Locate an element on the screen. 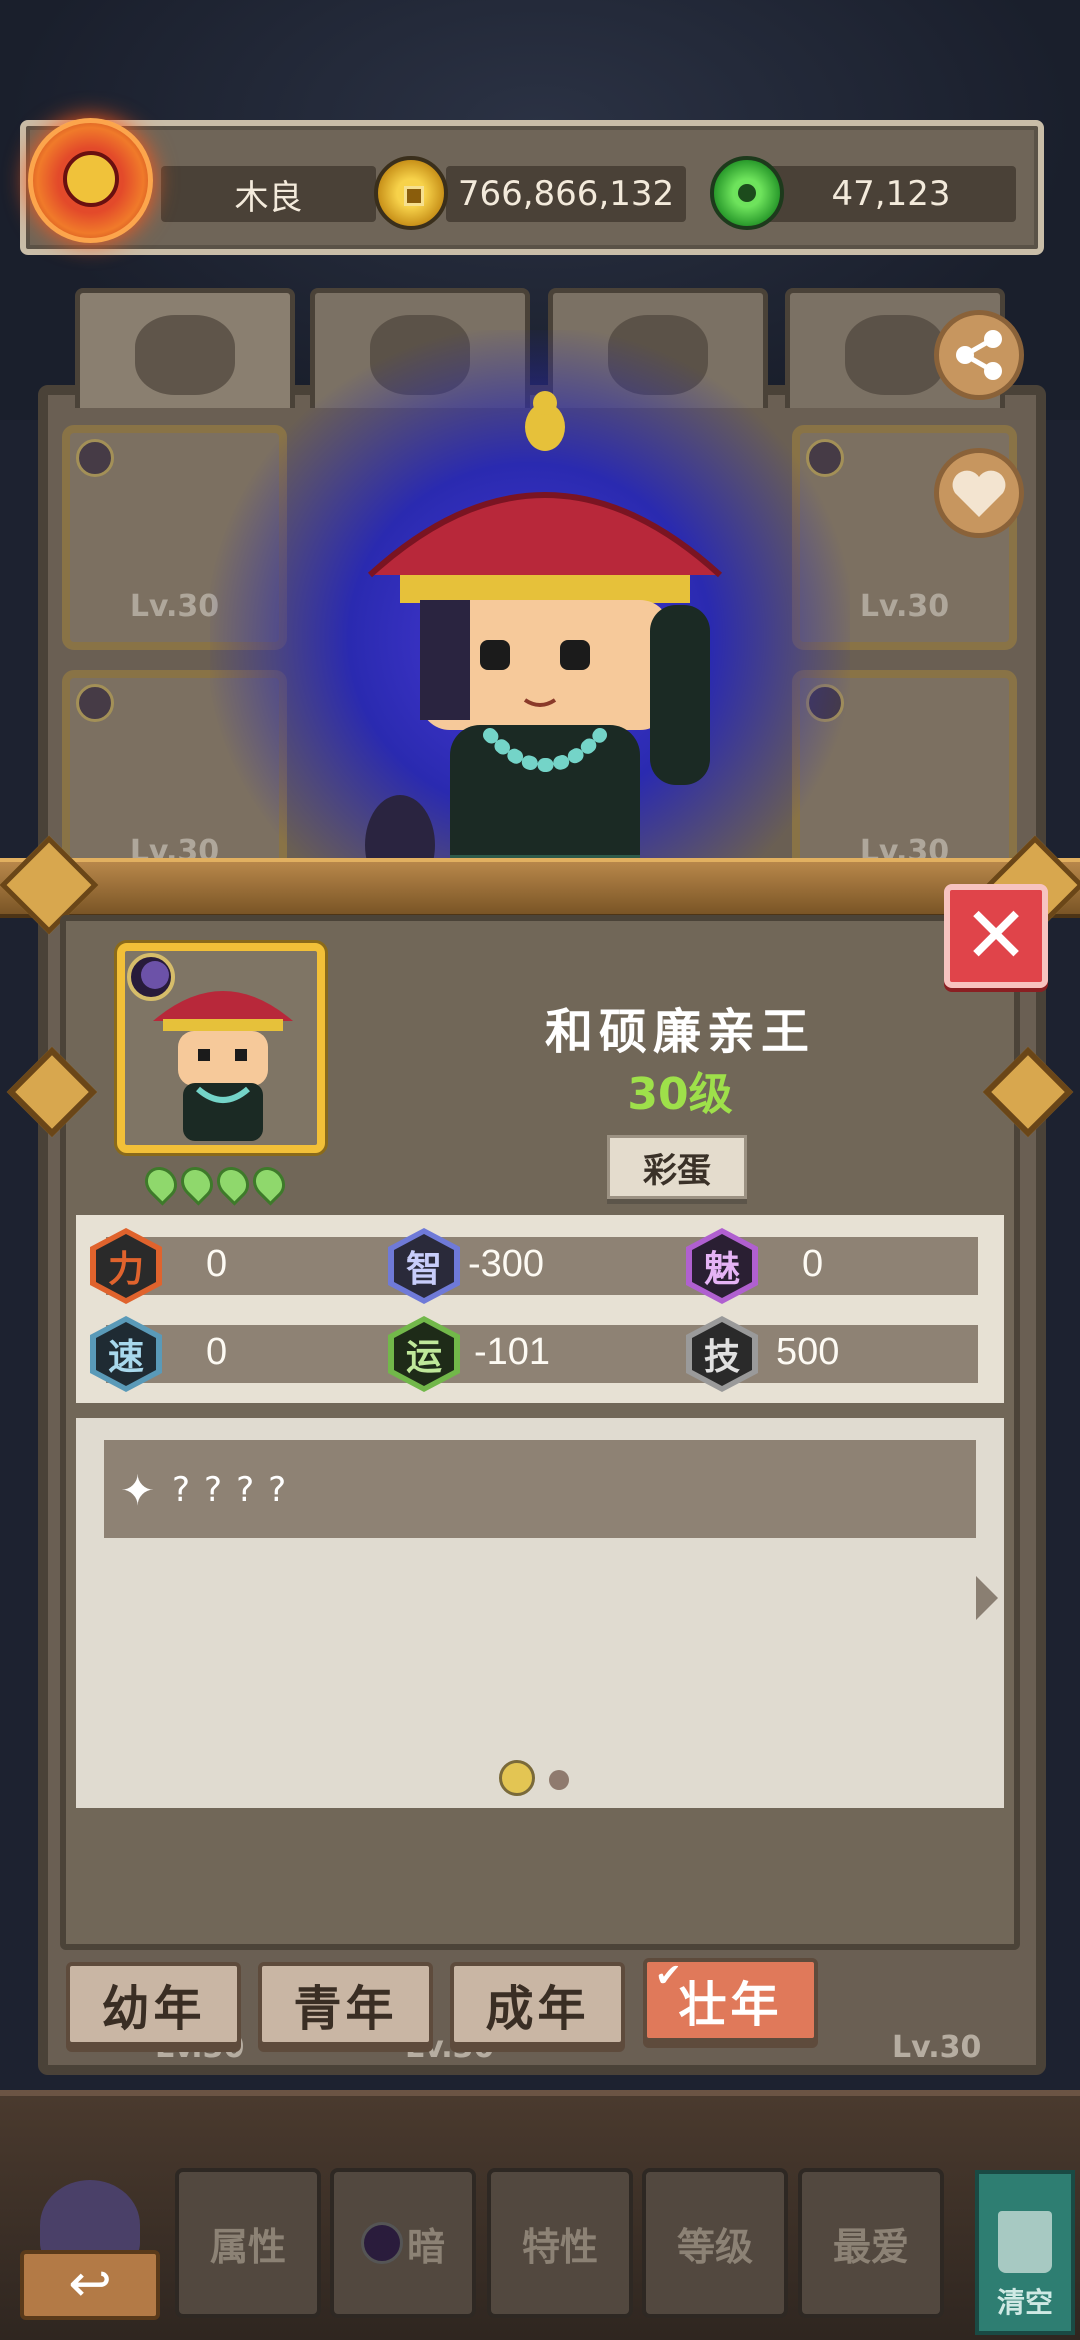 The width and height of the screenshot is (1080, 2340). close-button: ✕ is located at coordinates (996, 936).